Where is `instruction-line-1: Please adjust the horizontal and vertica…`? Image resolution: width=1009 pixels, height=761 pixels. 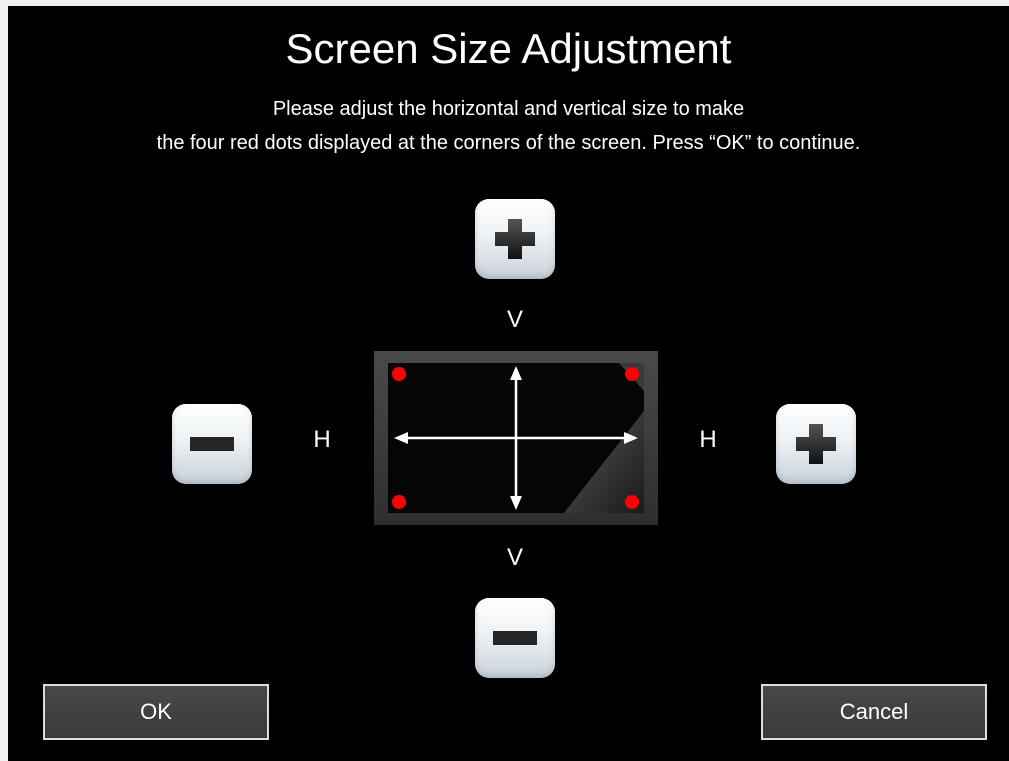 instruction-line-1: Please adjust the horizontal and vertica… is located at coordinates (508, 109).